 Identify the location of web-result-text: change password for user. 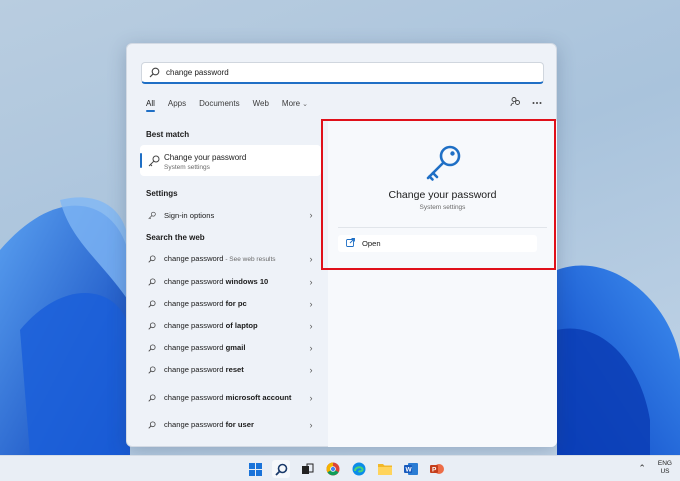
(234, 425).